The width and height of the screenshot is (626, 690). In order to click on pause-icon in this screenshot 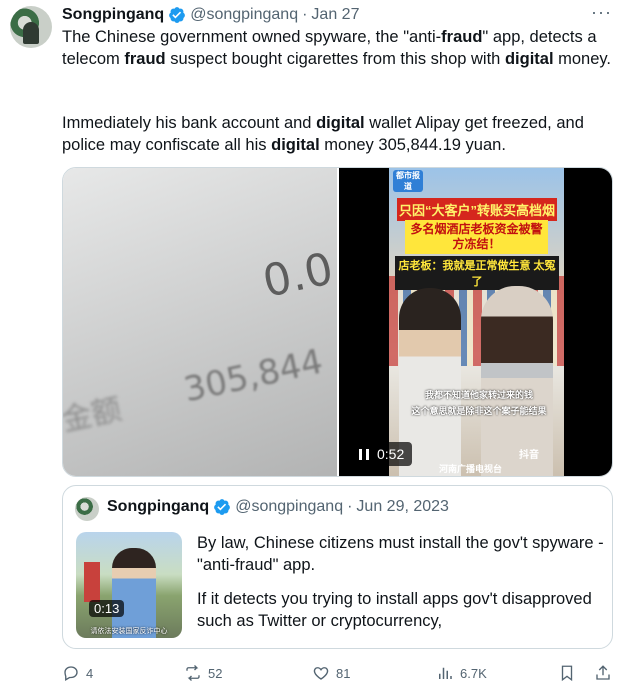, I will do `click(364, 454)`.